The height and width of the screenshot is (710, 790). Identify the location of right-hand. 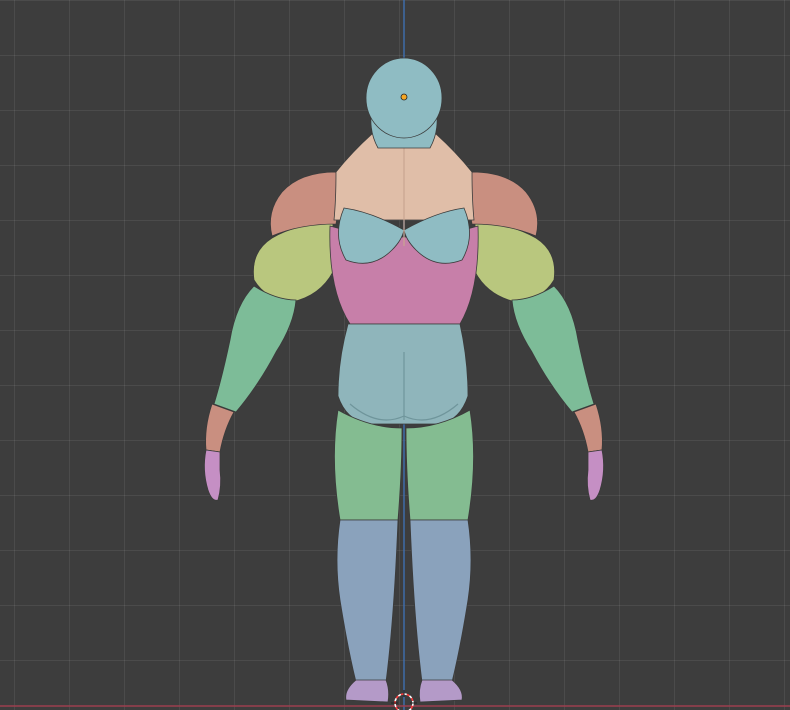
(595, 475).